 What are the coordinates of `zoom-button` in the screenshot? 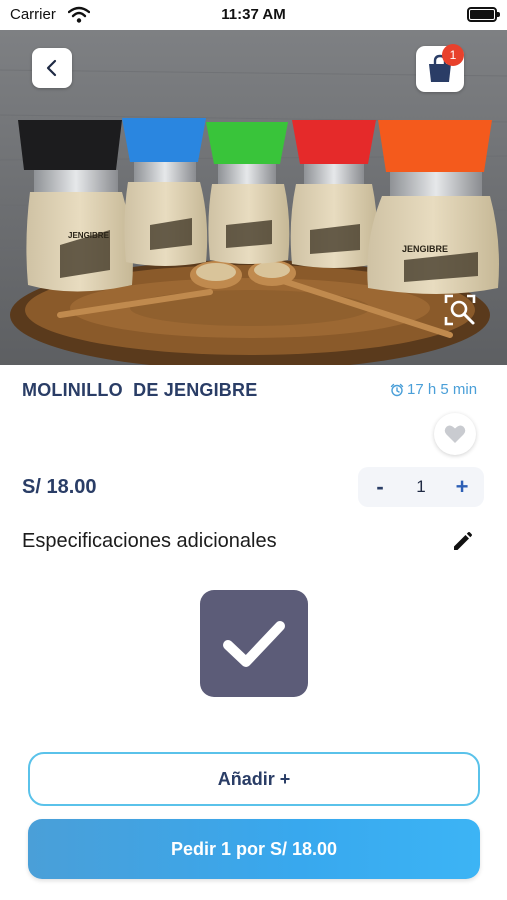 It's located at (460, 310).